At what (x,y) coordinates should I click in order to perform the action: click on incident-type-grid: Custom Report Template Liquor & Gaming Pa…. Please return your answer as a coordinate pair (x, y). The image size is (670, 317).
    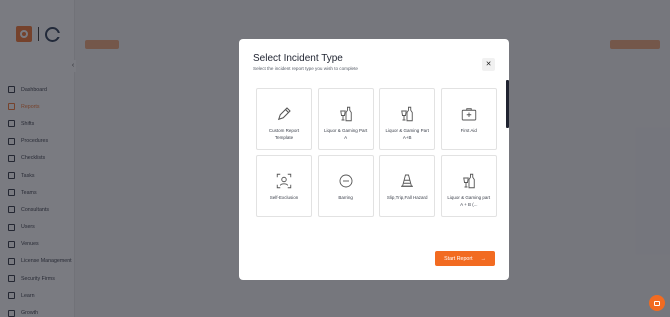
    Looking at the image, I should click on (376, 152).